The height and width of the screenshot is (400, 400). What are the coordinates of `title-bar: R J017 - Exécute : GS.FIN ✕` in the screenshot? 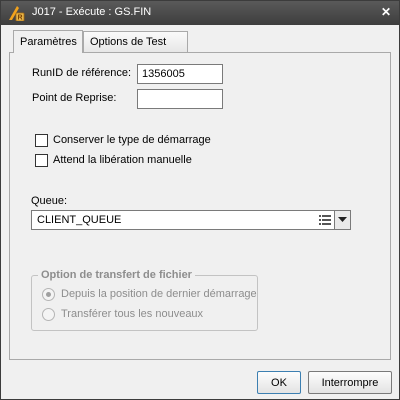 It's located at (200, 13).